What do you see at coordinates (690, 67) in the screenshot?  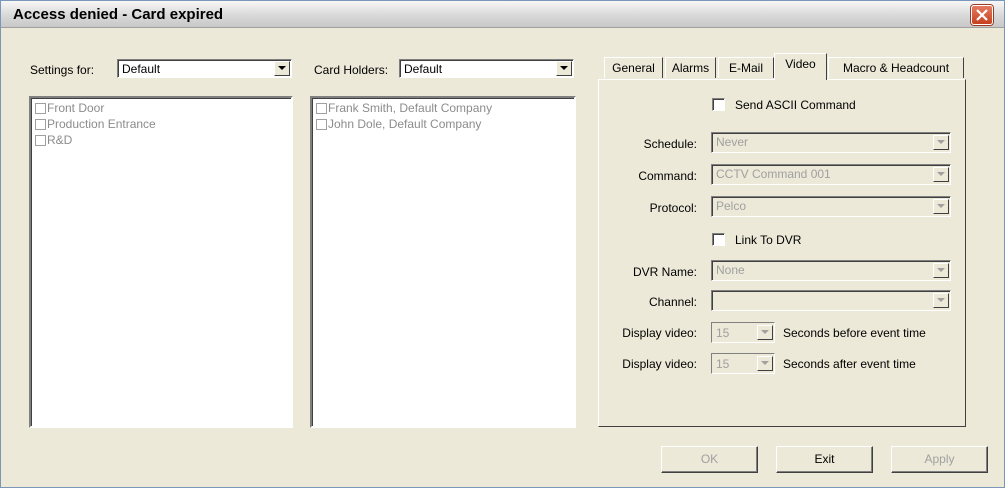 I see `tab-alarms: Alarms` at bounding box center [690, 67].